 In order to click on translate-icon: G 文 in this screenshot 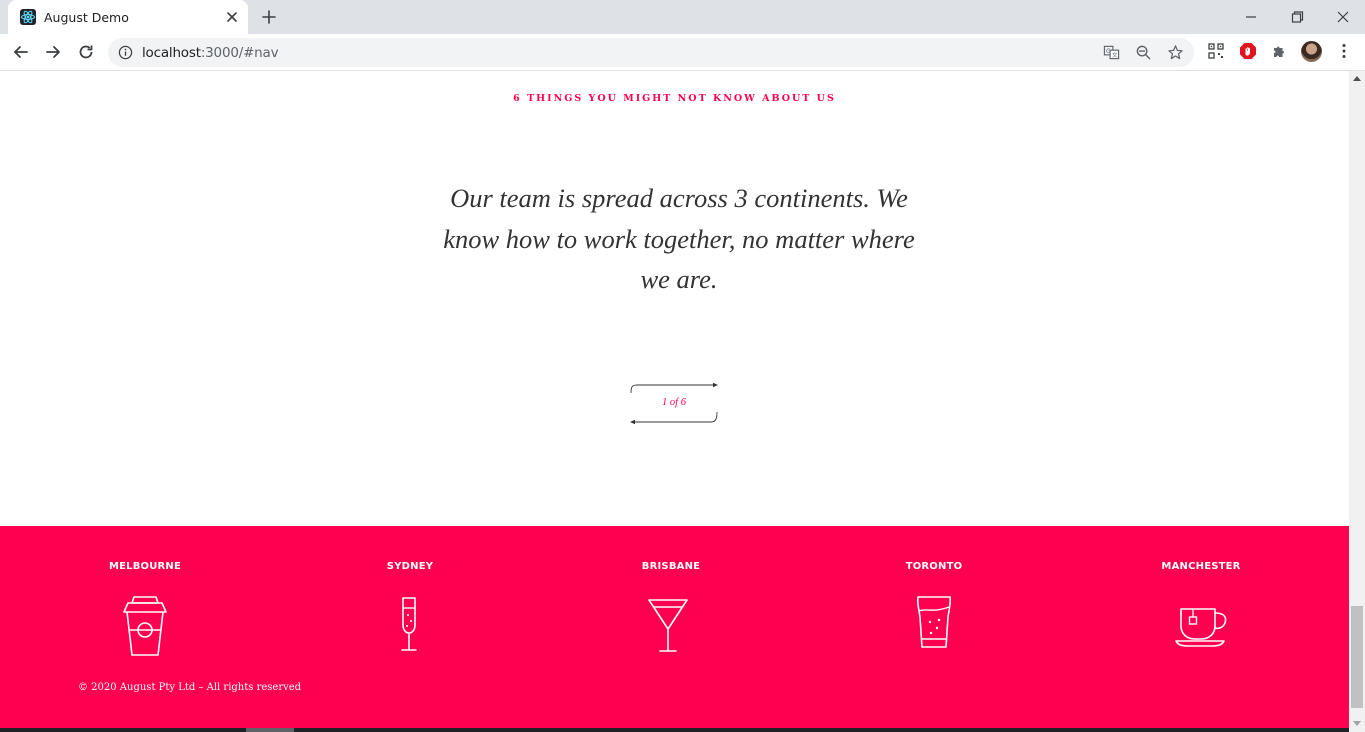, I will do `click(1111, 52)`.